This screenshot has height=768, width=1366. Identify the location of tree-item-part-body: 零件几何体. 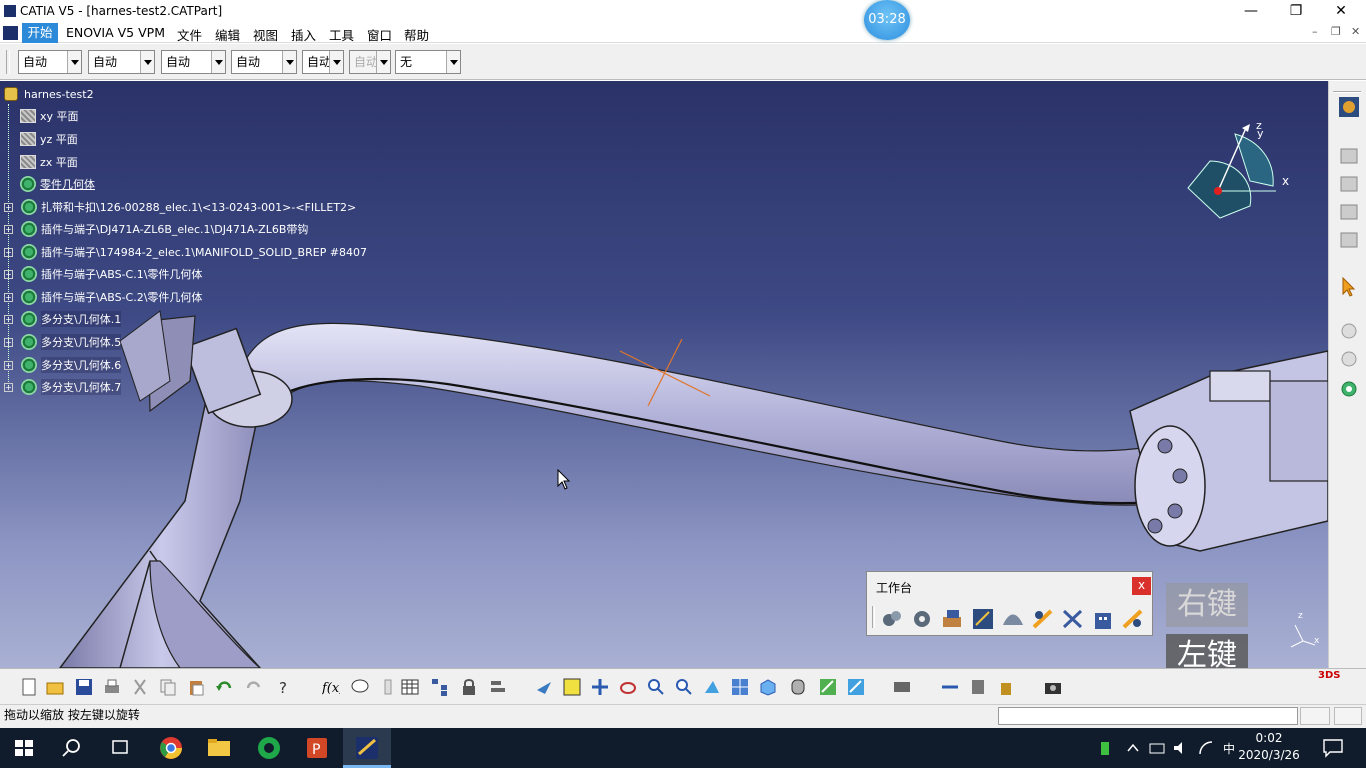
(47, 184).